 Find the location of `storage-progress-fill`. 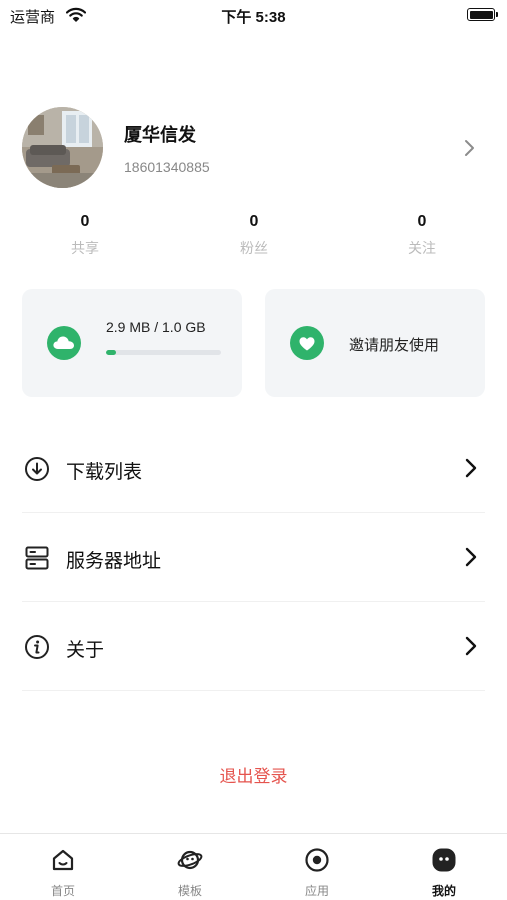

storage-progress-fill is located at coordinates (111, 352).